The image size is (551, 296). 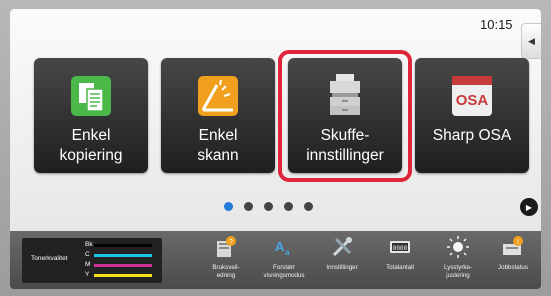 I want to click on page-indicator, so click(x=268, y=206).